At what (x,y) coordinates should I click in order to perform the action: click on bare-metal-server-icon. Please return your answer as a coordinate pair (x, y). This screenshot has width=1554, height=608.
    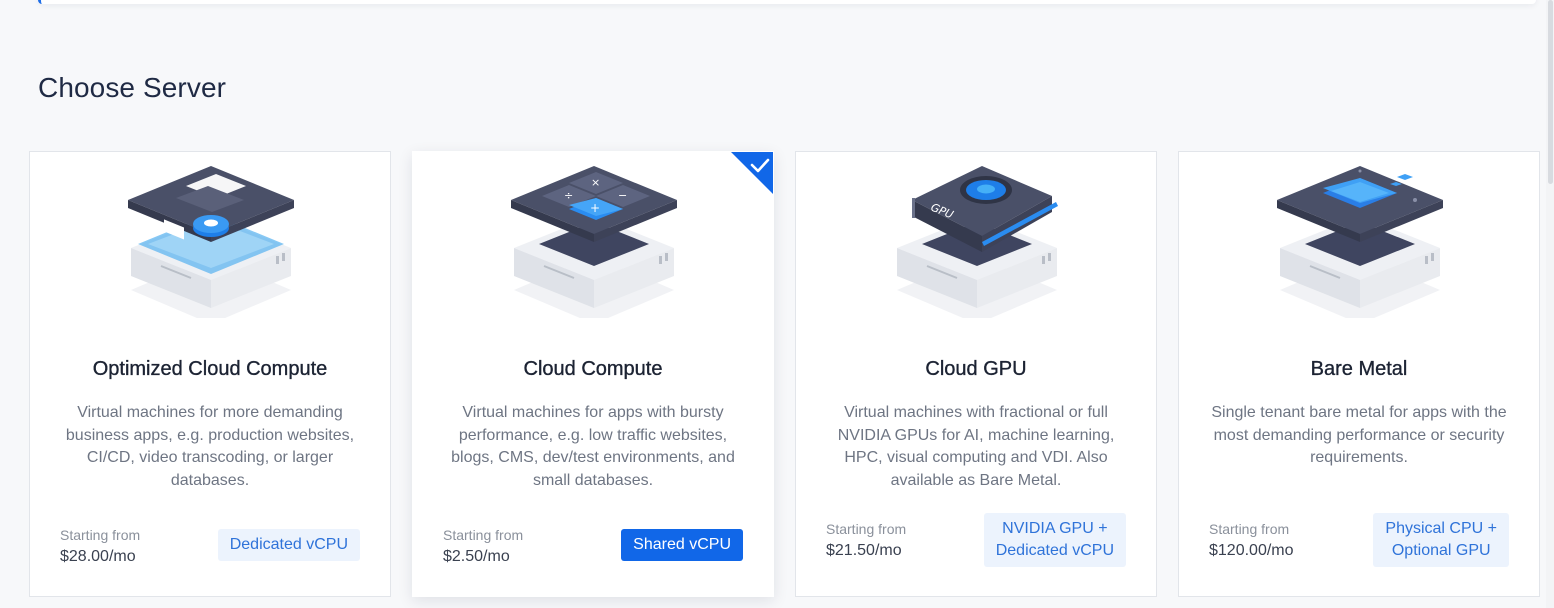
    Looking at the image, I should click on (1360, 242).